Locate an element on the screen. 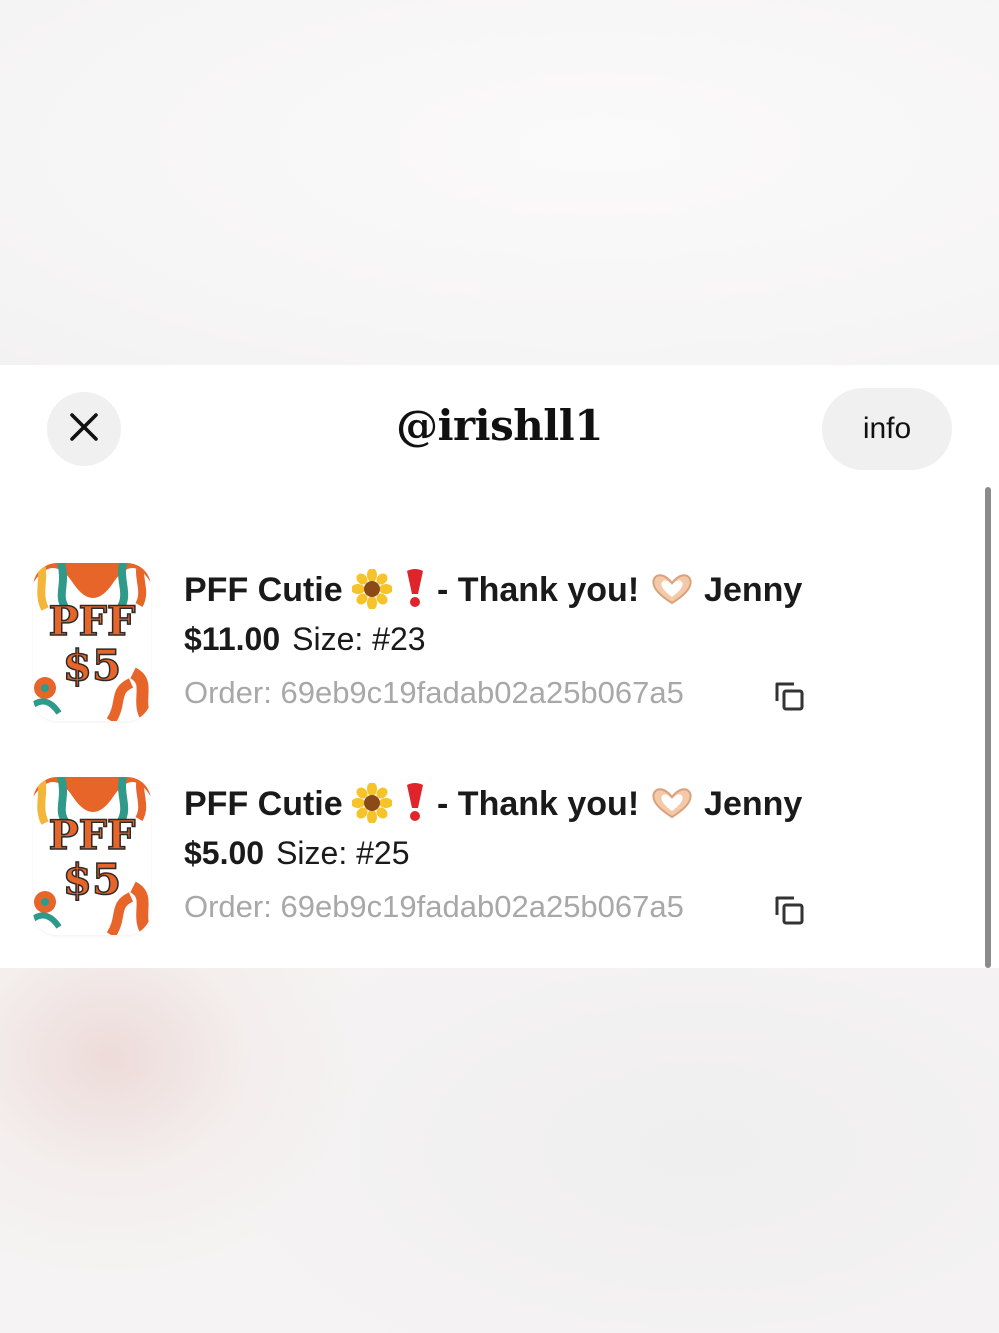 Image resolution: width=999 pixels, height=1333 pixels. close-icon is located at coordinates (84, 429).